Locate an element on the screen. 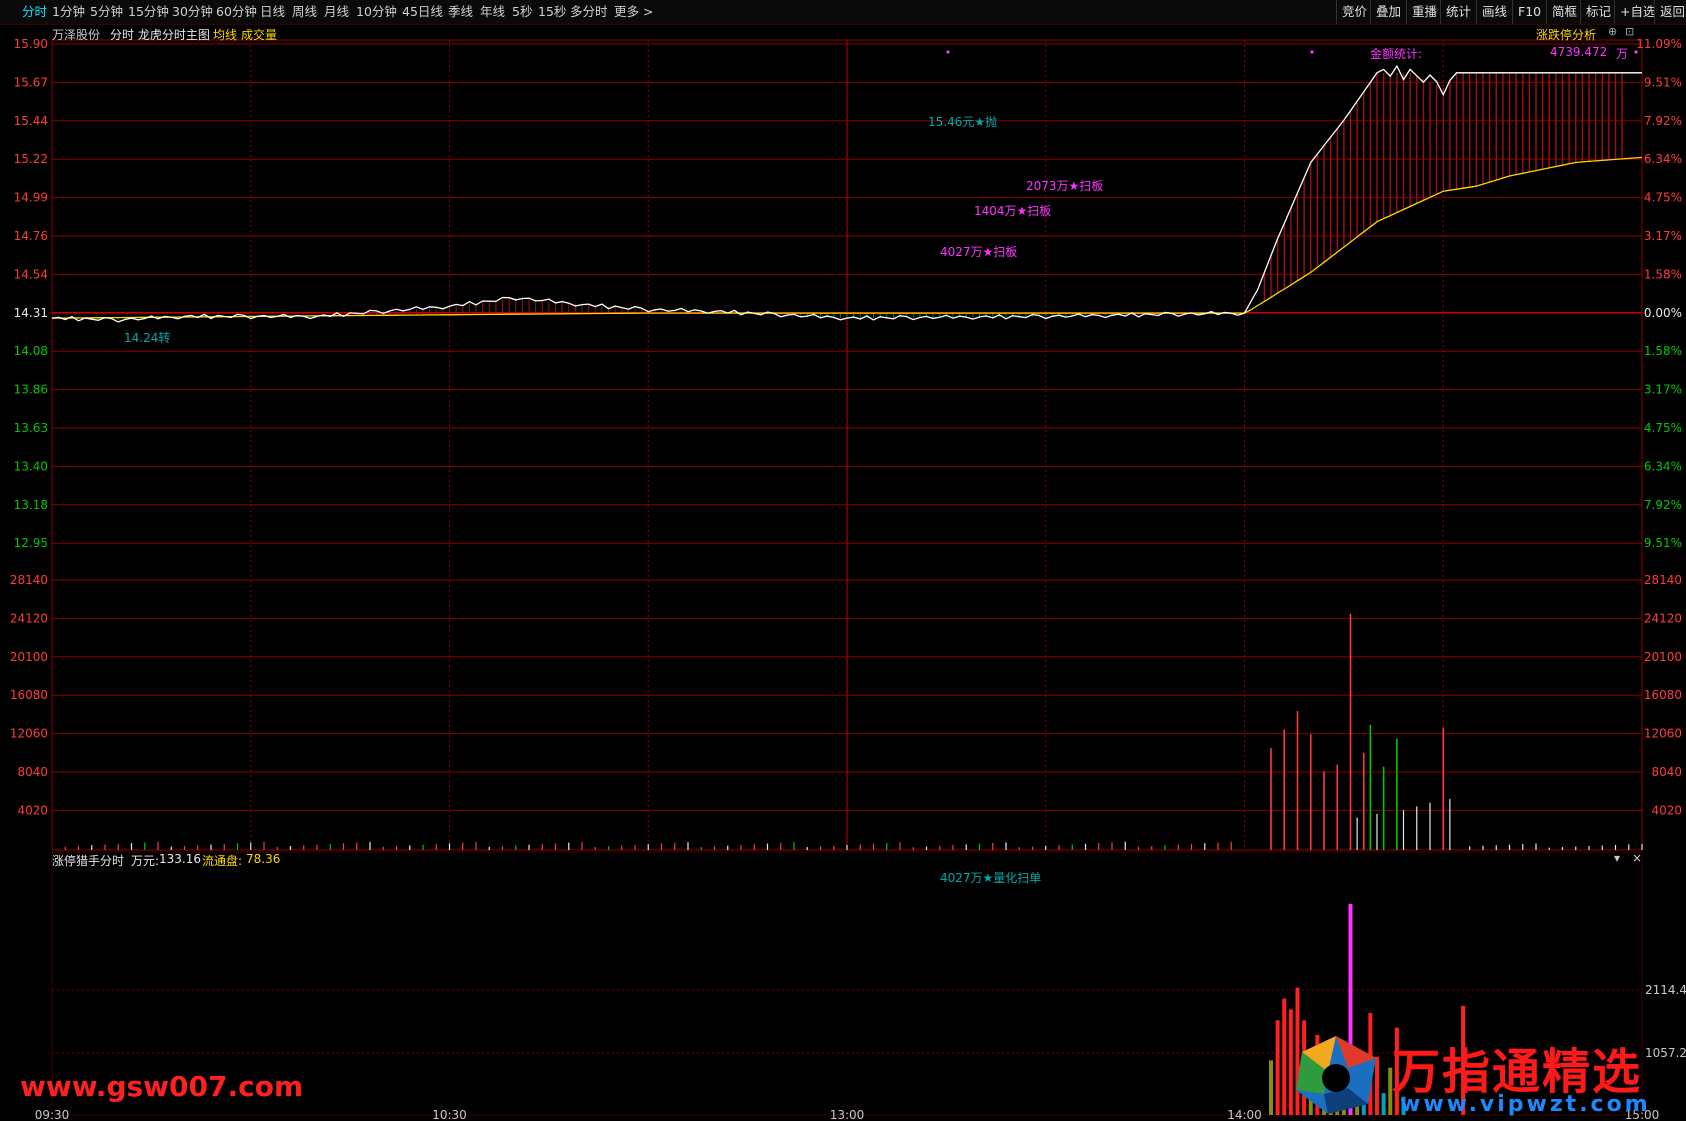  toolbar-button-1: 叠加 is located at coordinates (1388, 12).